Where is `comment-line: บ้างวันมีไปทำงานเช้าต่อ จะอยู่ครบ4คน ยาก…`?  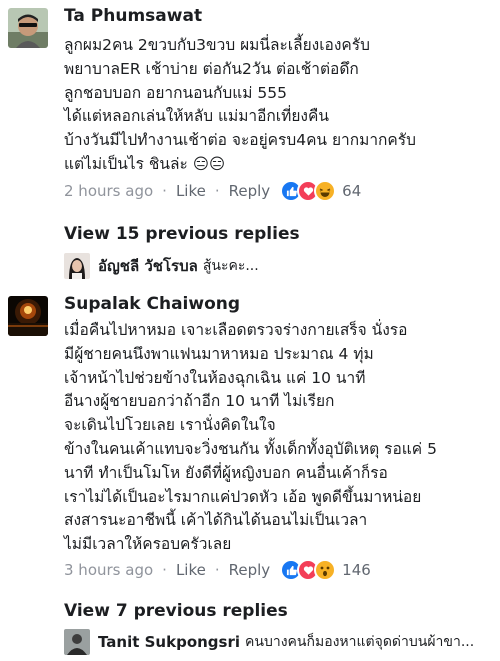
comment-line: บ้างวันมีไปทำงานเช้าต่อ จะอยู่ครบ4คน ยาก… is located at coordinates (240, 140).